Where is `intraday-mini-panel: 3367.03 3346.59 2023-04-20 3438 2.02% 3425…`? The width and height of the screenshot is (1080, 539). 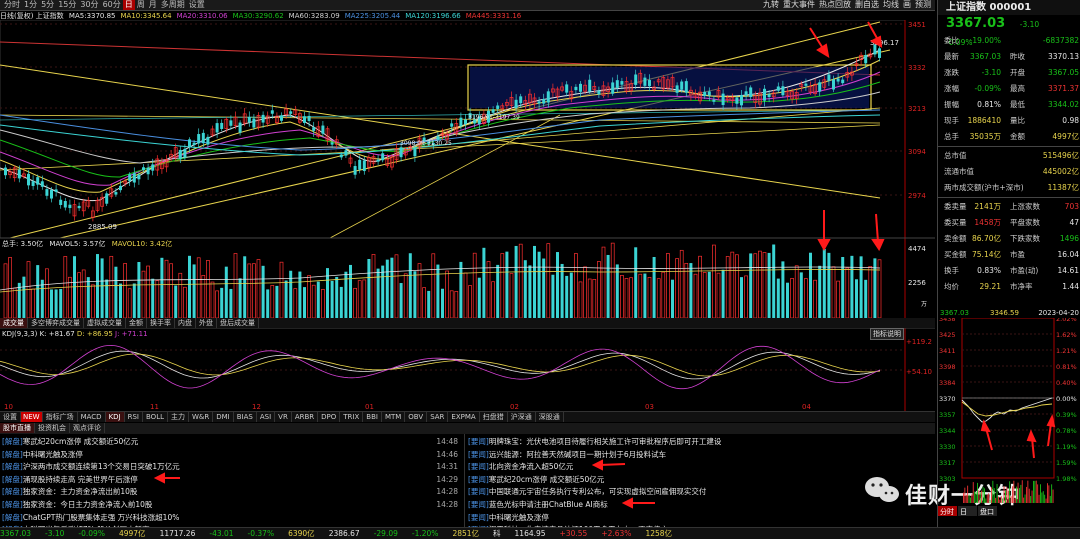
intraday-mini-panel: 3367.03 3346.59 2023-04-20 3438 2.02% 3425… is located at coordinates (1008, 417).